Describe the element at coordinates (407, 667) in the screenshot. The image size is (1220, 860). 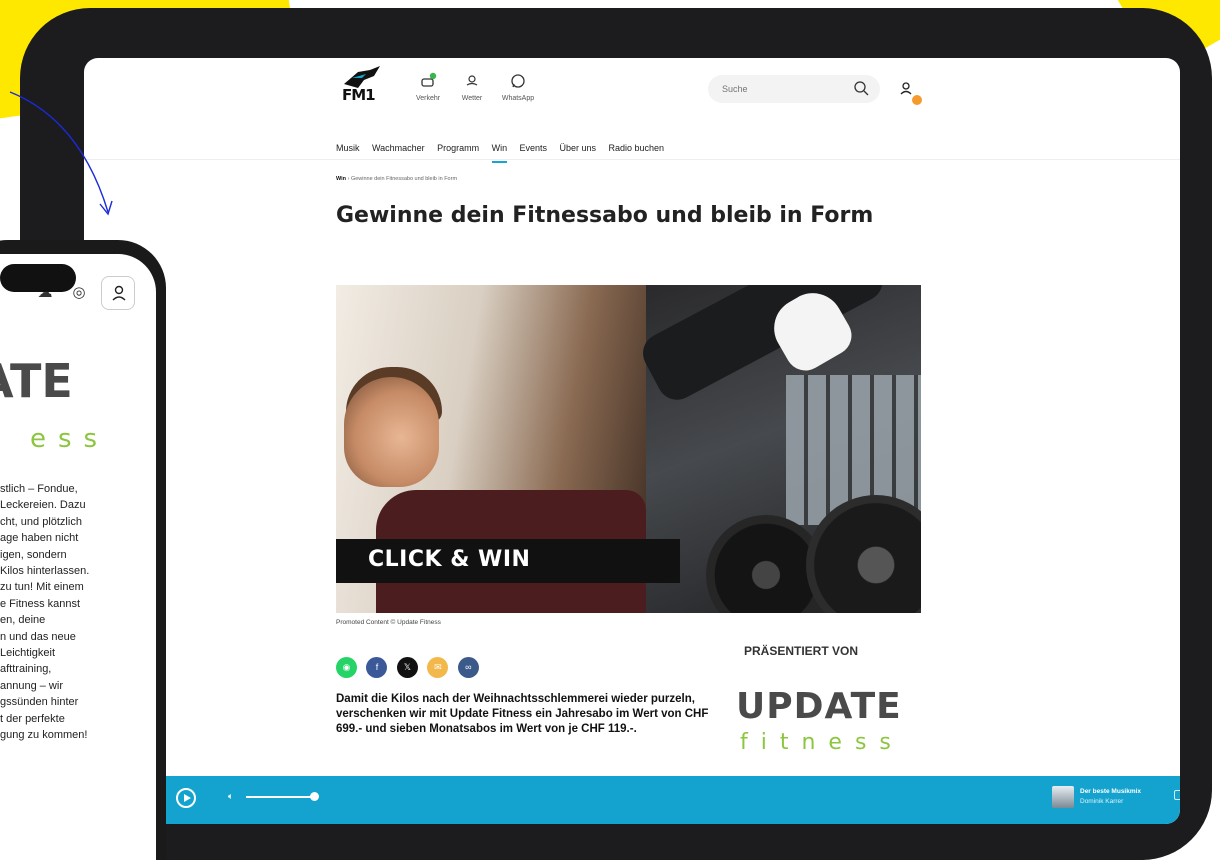
I see `share-x-icon: 𝕏` at that location.